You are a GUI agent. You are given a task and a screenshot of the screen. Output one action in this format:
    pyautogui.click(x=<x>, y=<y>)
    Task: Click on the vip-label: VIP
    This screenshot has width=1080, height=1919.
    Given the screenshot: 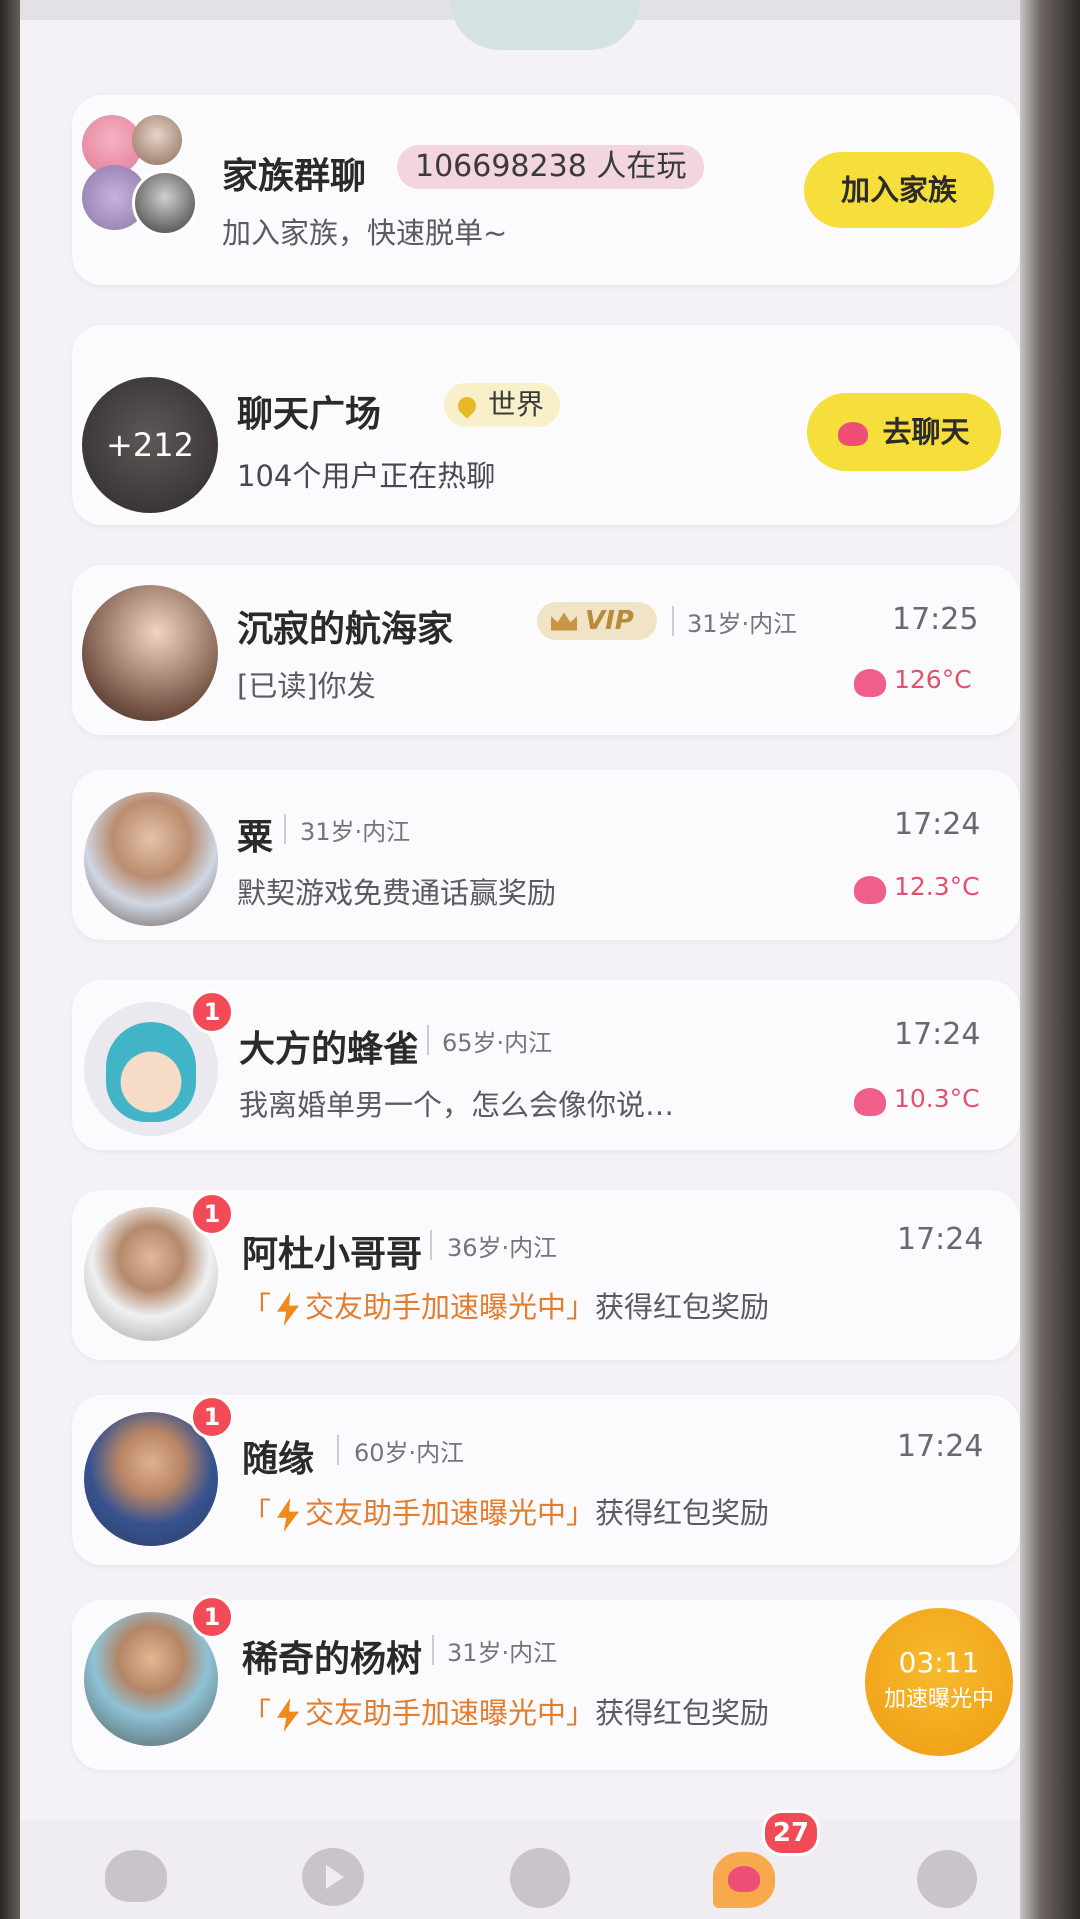 What is the action you would take?
    pyautogui.click(x=609, y=621)
    